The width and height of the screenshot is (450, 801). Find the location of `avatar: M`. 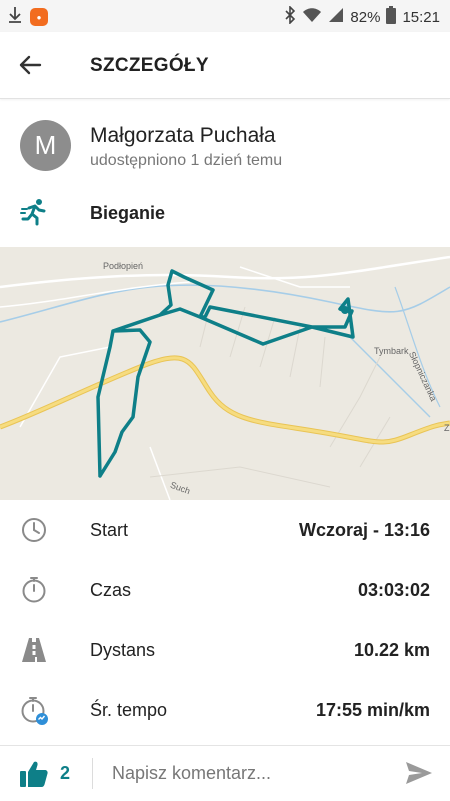

avatar: M is located at coordinates (45, 145).